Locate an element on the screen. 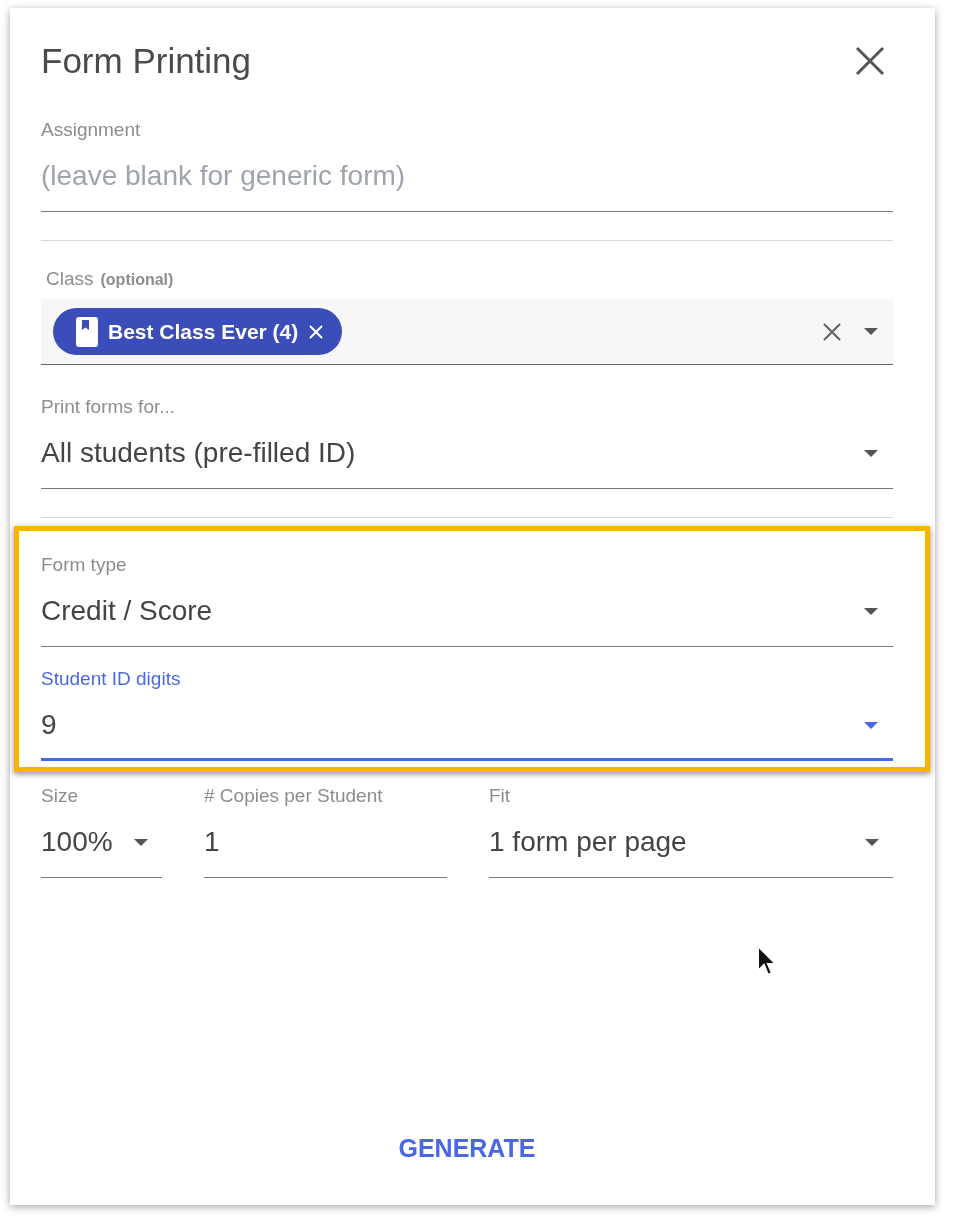 The image size is (958, 1228). select-field: All students (pre-filled ID) is located at coordinates (467, 461).